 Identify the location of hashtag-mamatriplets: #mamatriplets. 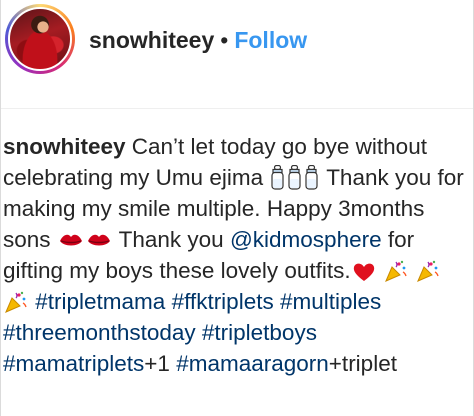
(73, 363).